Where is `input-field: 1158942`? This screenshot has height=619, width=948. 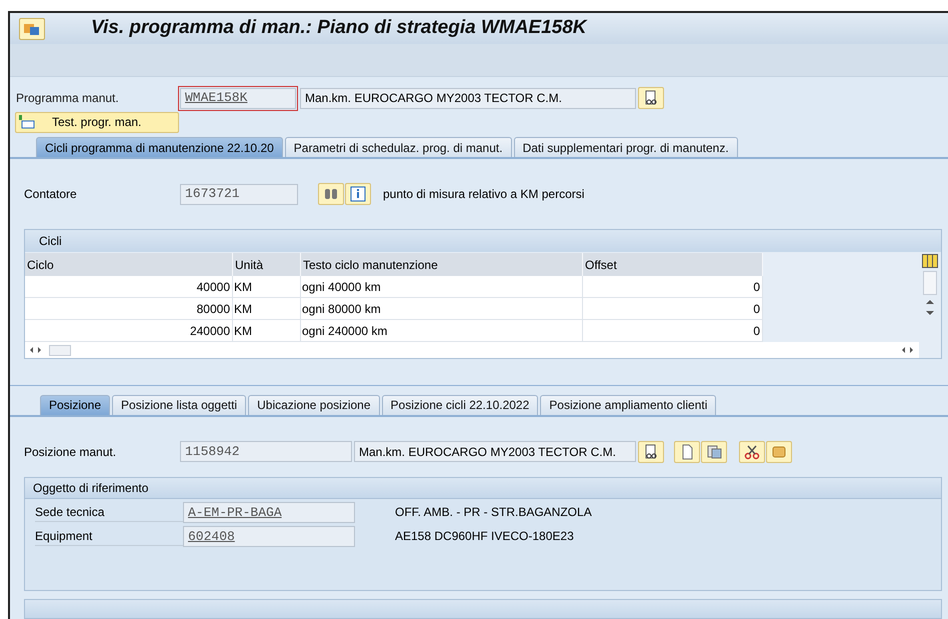
input-field: 1158942 is located at coordinates (266, 451).